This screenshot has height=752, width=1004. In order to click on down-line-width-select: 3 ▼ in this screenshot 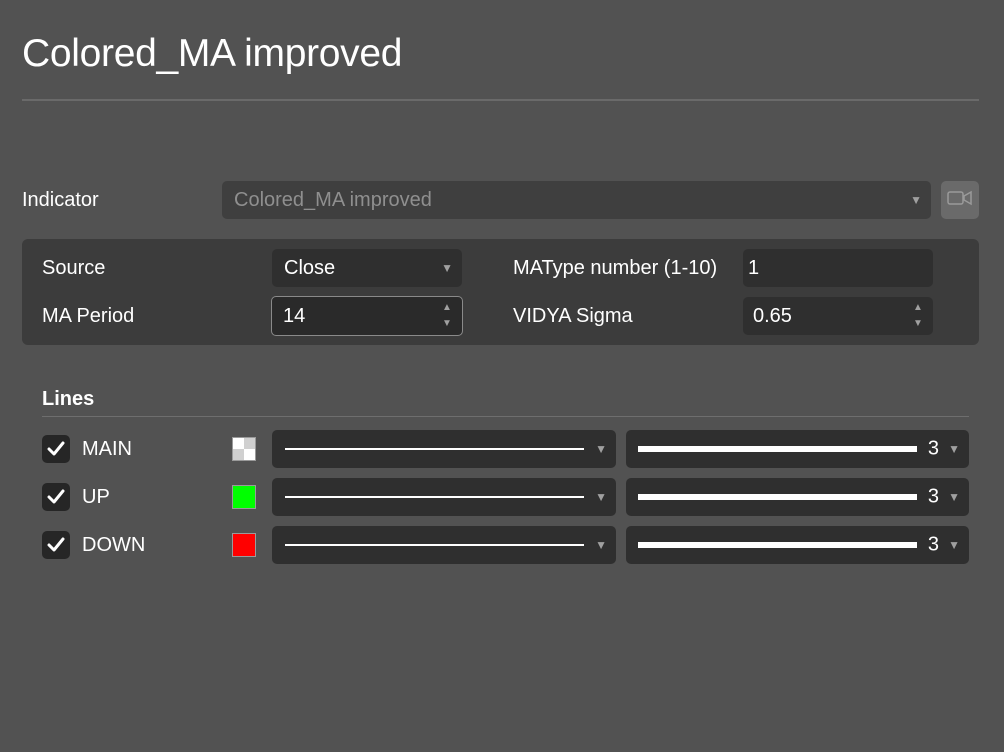, I will do `click(797, 545)`.